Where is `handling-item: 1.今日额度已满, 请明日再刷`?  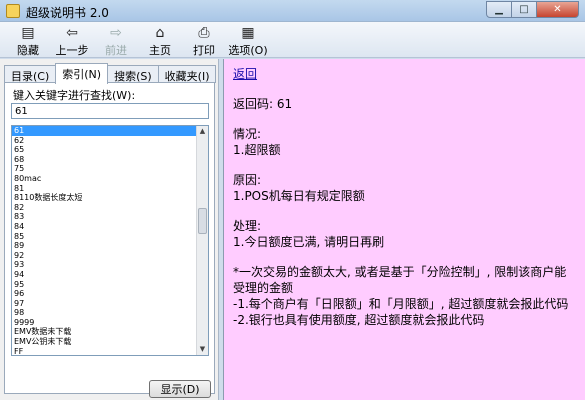 handling-item: 1.今日额度已满, 请明日再刷 is located at coordinates (309, 242).